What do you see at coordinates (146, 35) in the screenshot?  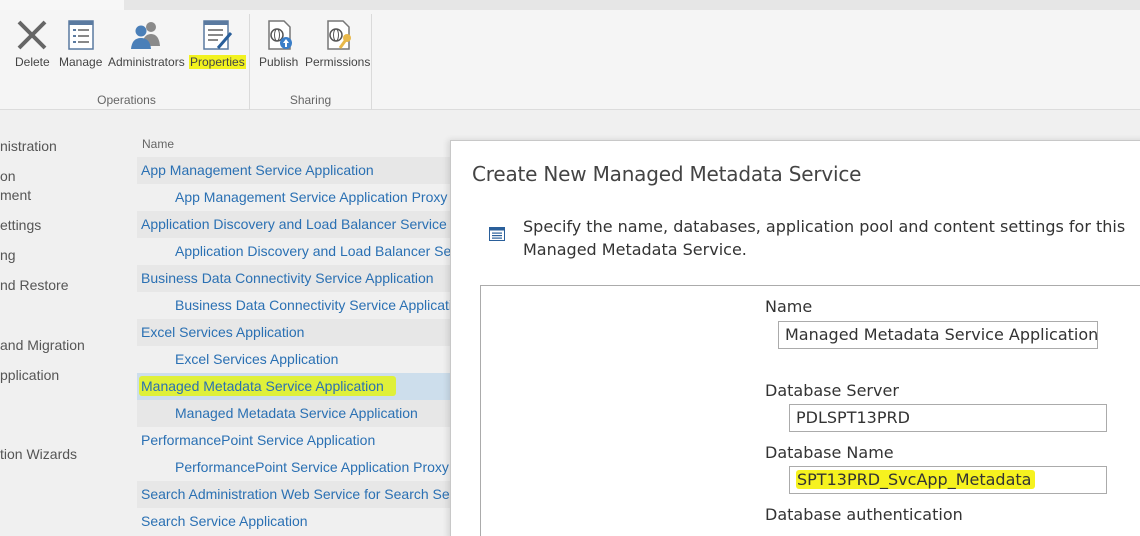 I see `administrators-icon` at bounding box center [146, 35].